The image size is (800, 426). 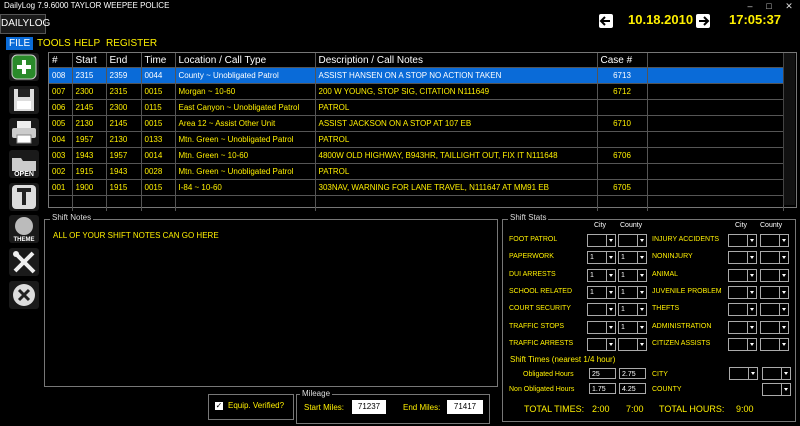 What do you see at coordinates (24, 132) in the screenshot?
I see `print-button` at bounding box center [24, 132].